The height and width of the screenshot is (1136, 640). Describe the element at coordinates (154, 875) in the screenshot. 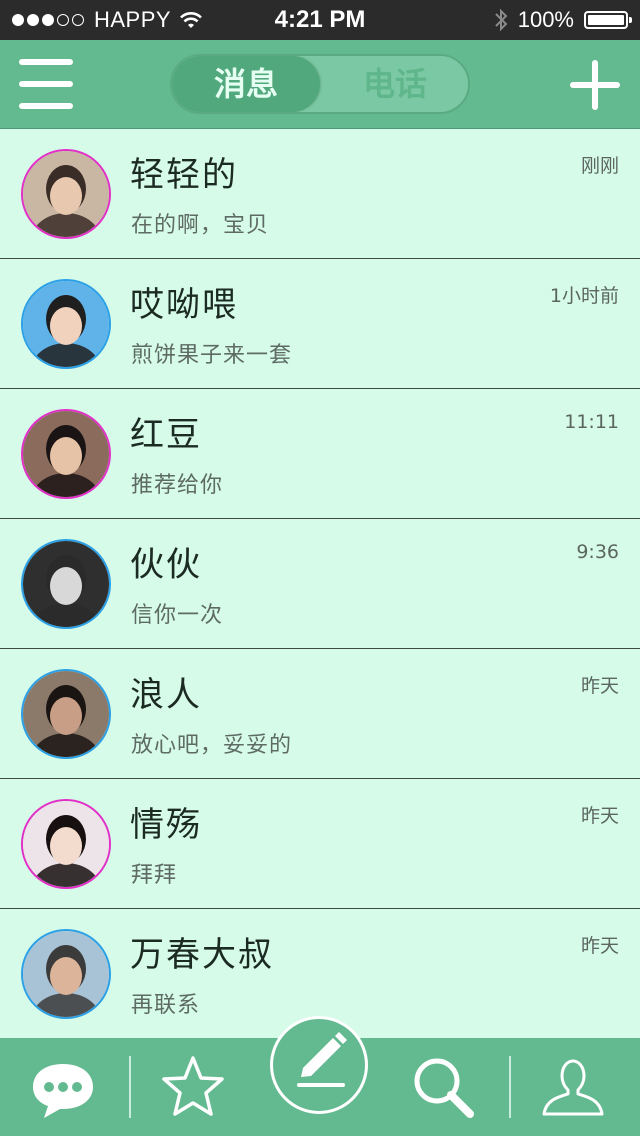

I see `message-preview: 拜拜` at that location.